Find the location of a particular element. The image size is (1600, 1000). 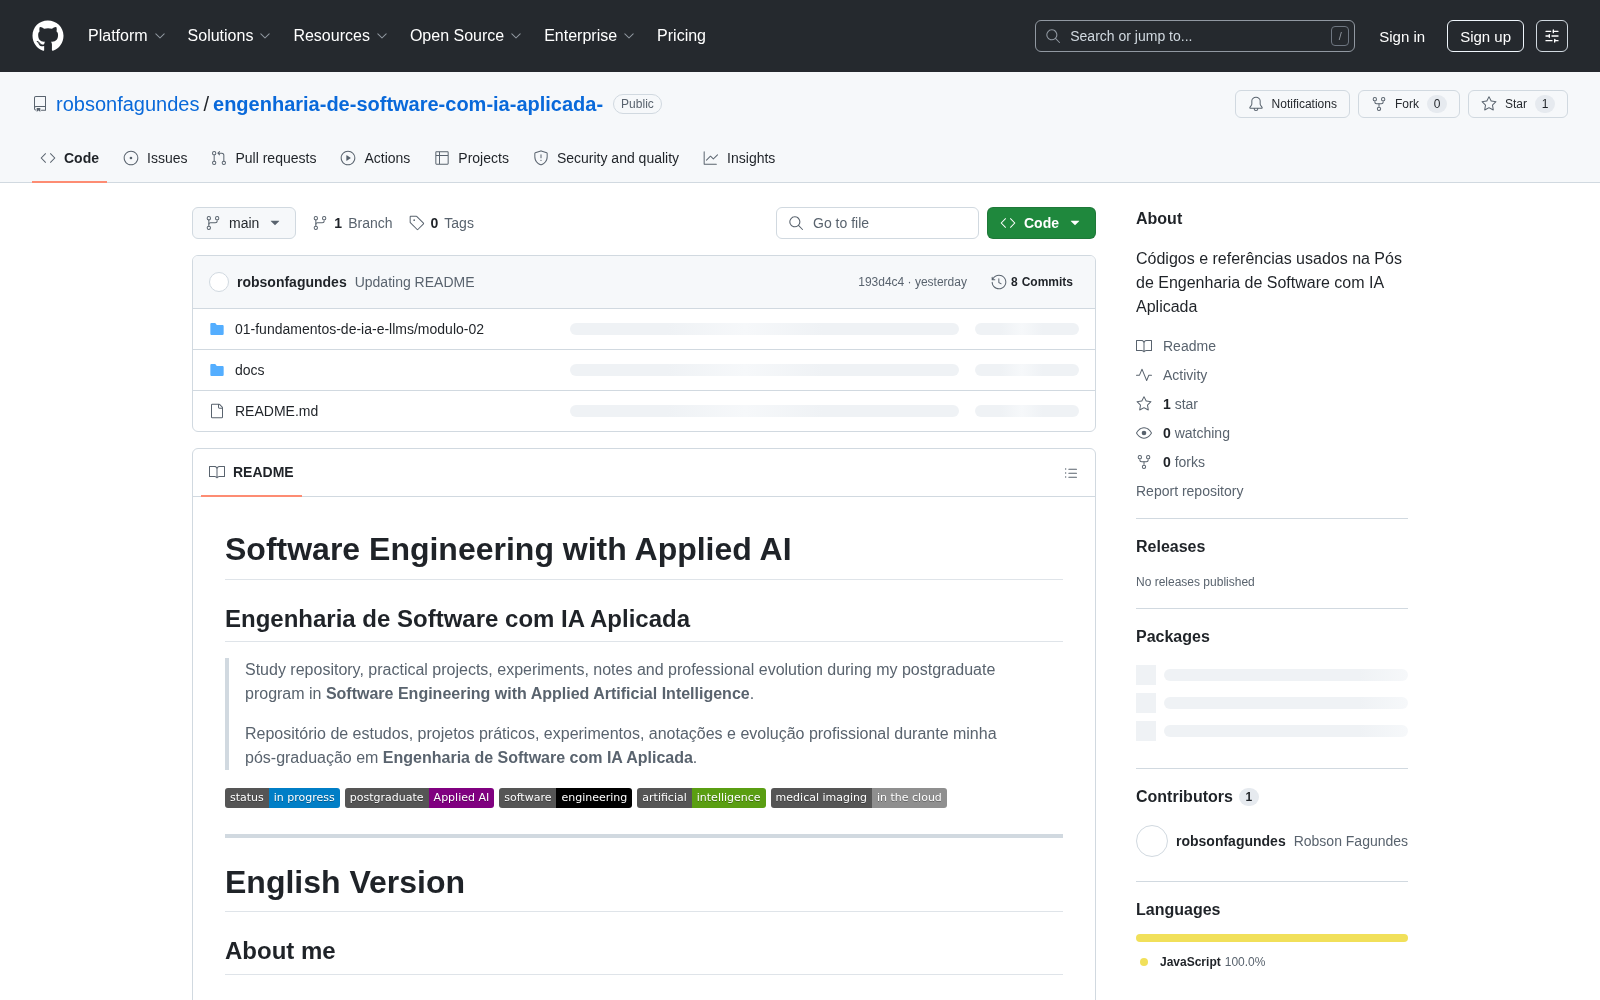

menu-button is located at coordinates (1552, 36).